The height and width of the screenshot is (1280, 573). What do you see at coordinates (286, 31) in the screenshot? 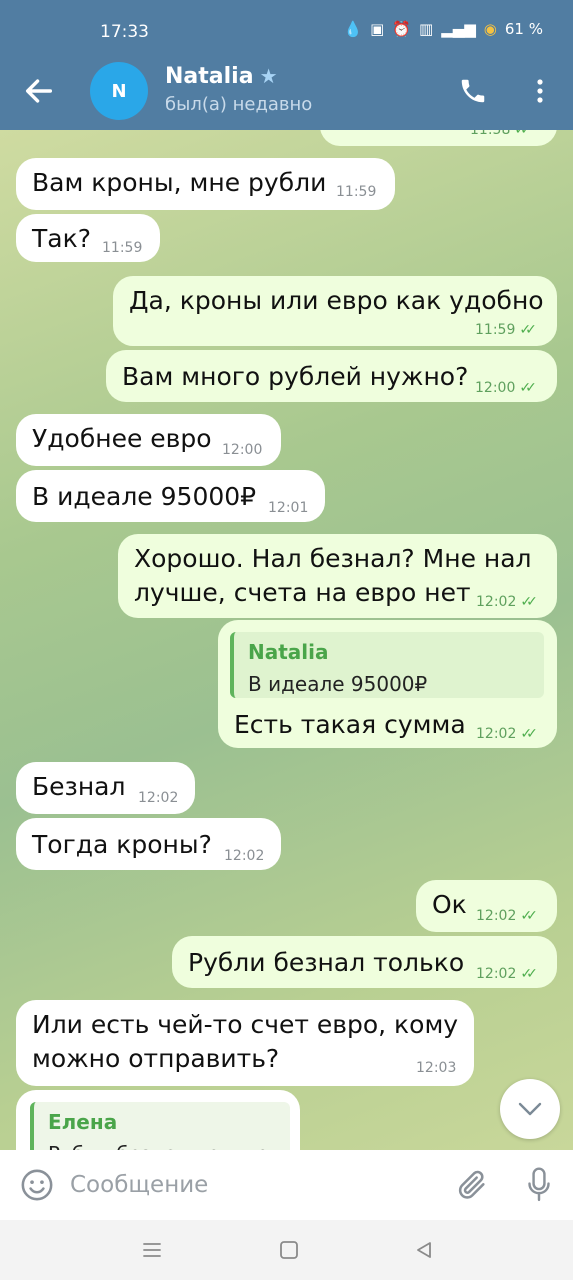
I see `status-bar: 17:33 💧 ▣ ⏰ ▥ ▂▄▆ ◉ 61 %` at bounding box center [286, 31].